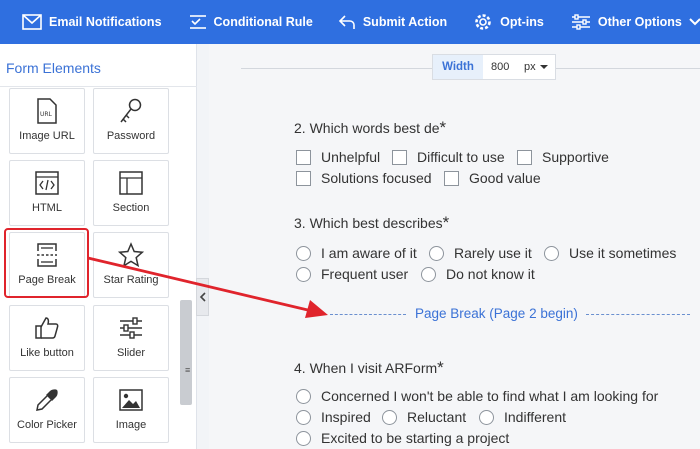 The width and height of the screenshot is (700, 449). Describe the element at coordinates (47, 410) in the screenshot. I see `element-tile-color-picker: Color Picker` at that location.